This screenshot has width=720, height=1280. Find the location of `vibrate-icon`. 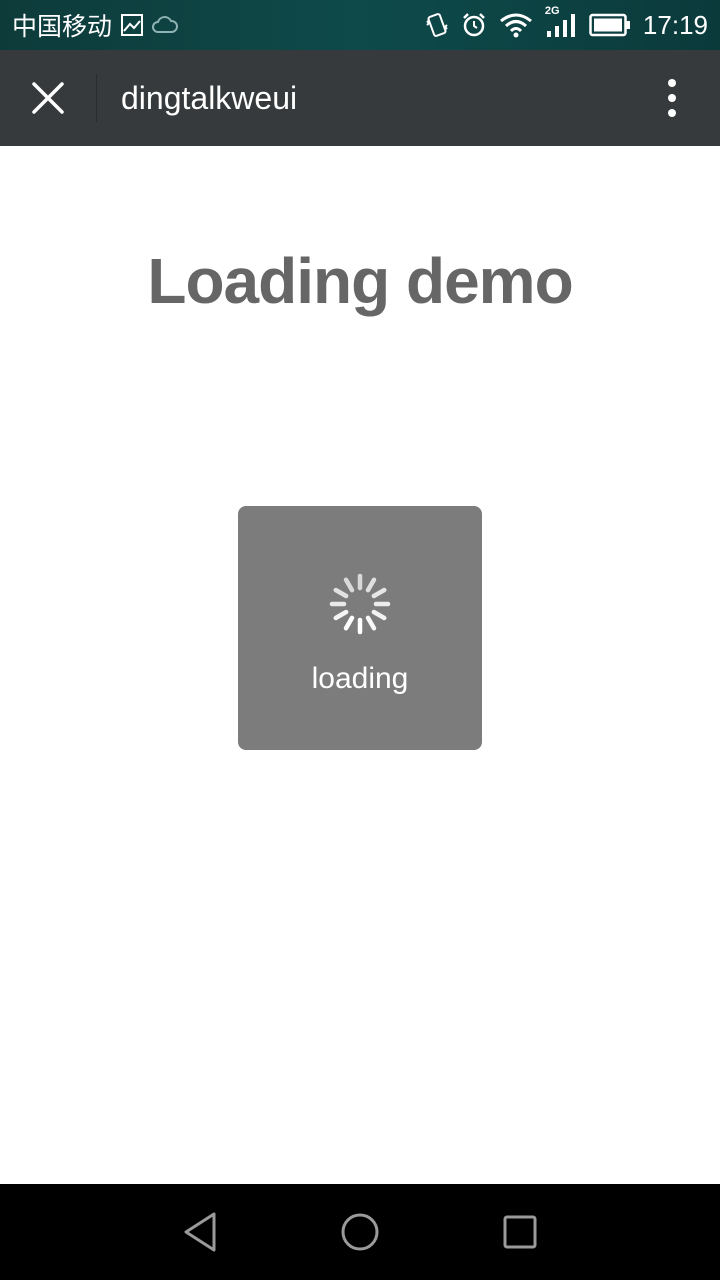

vibrate-icon is located at coordinates (437, 25).